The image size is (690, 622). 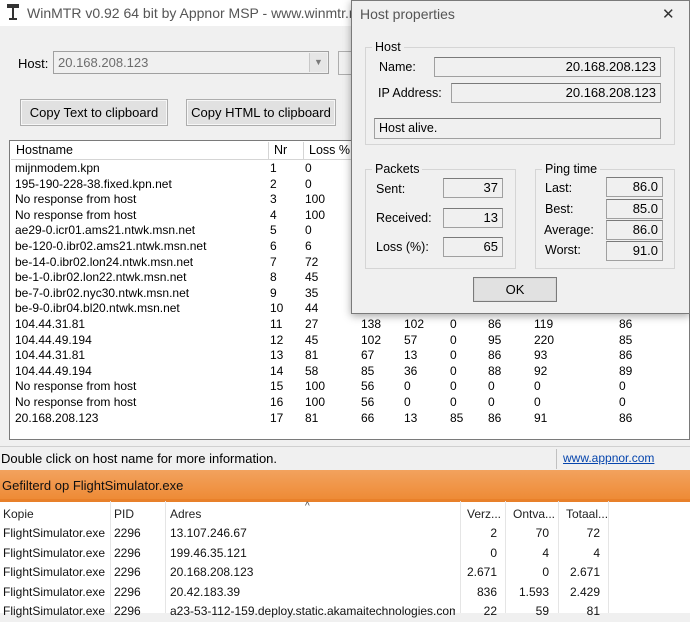 What do you see at coordinates (185, 514) in the screenshot?
I see `column-header-adres: Adres` at bounding box center [185, 514].